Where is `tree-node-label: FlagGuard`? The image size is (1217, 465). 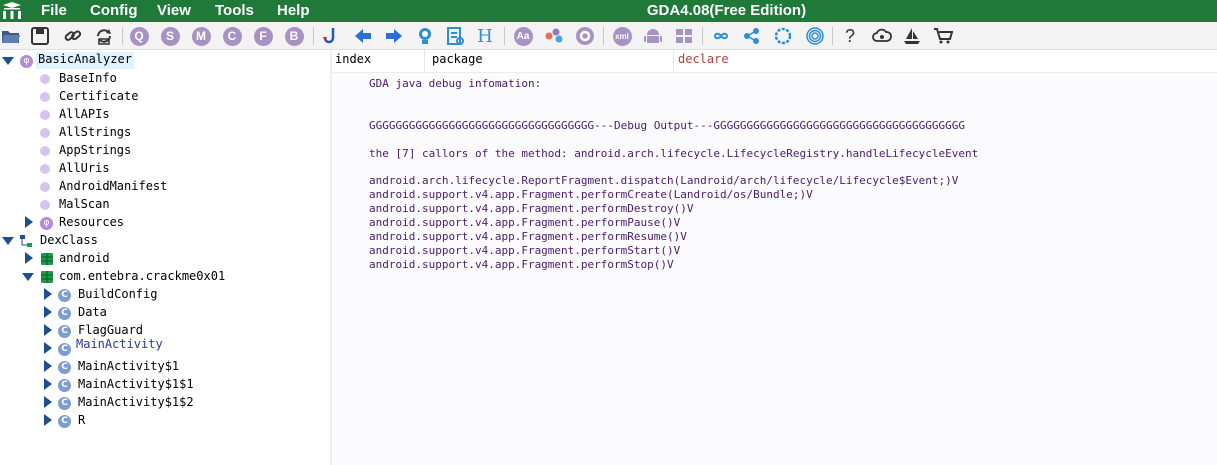 tree-node-label: FlagGuard is located at coordinates (111, 330).